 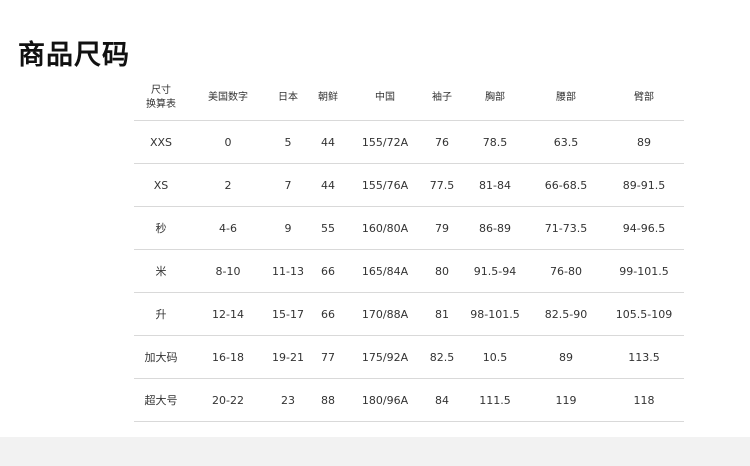 What do you see at coordinates (288, 314) in the screenshot?
I see `cell-jp: 15-17` at bounding box center [288, 314].